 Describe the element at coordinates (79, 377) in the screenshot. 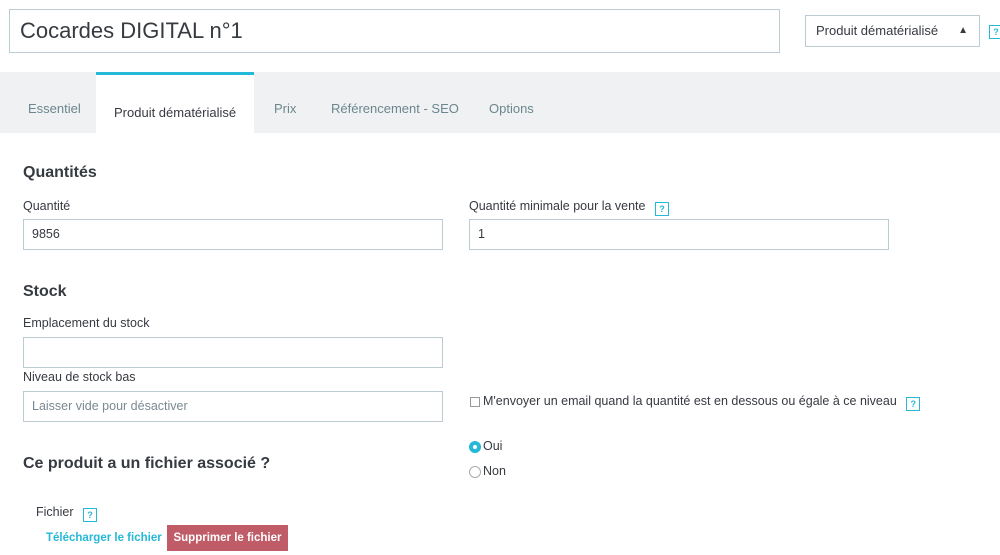

I see `low-stock-label: Niveau de stock bas` at that location.